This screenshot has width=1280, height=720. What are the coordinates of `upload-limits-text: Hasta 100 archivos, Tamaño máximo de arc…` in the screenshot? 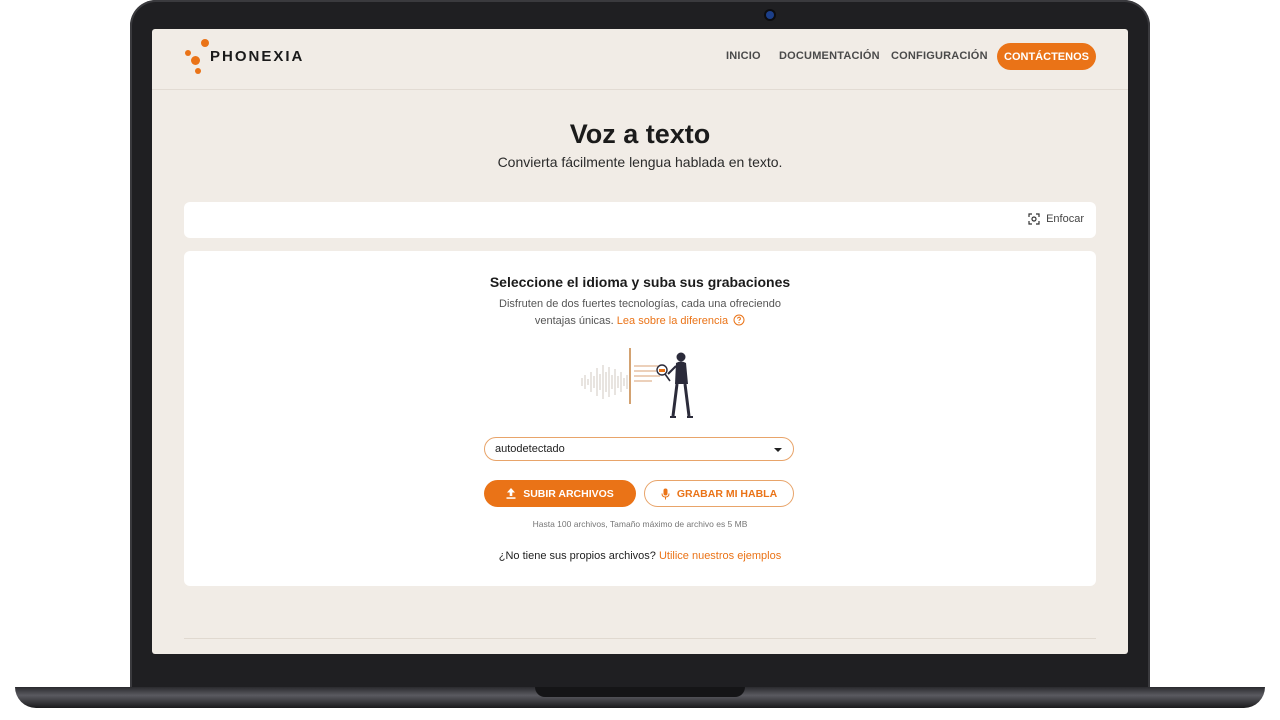 It's located at (640, 524).